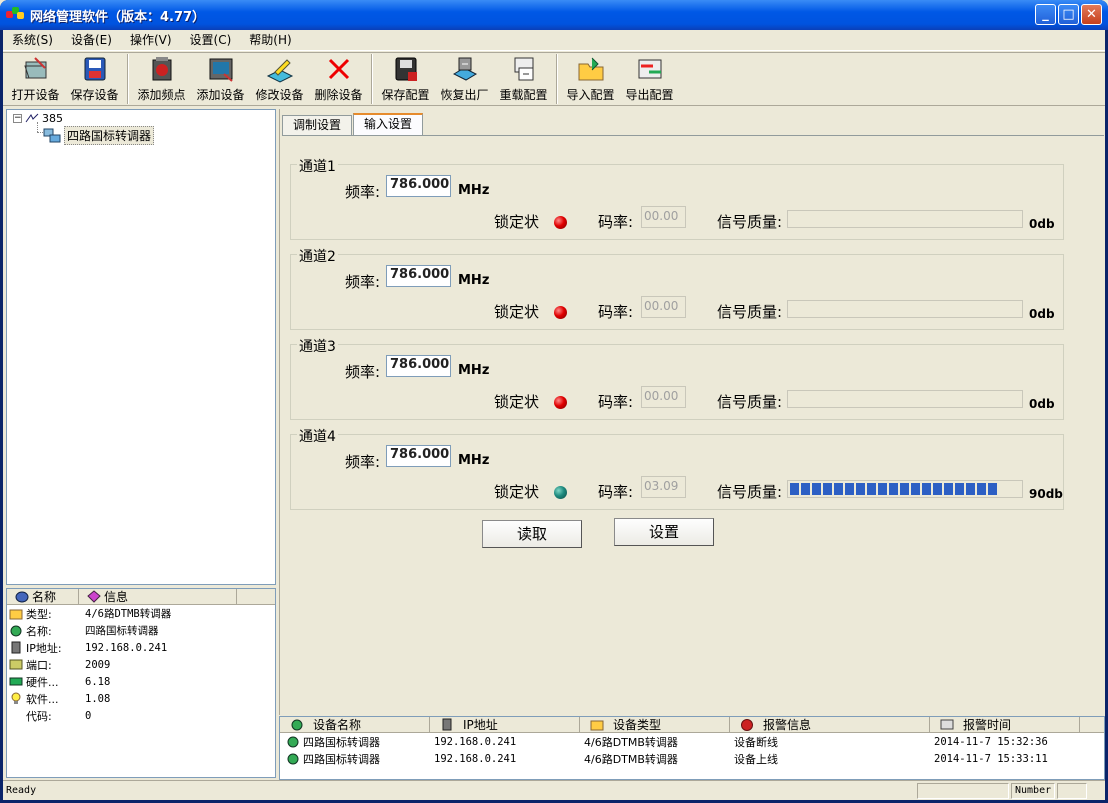 This screenshot has height=803, width=1108. What do you see at coordinates (141, 630) in the screenshot?
I see `info-row: 名称: 四路国标转调器` at bounding box center [141, 630].